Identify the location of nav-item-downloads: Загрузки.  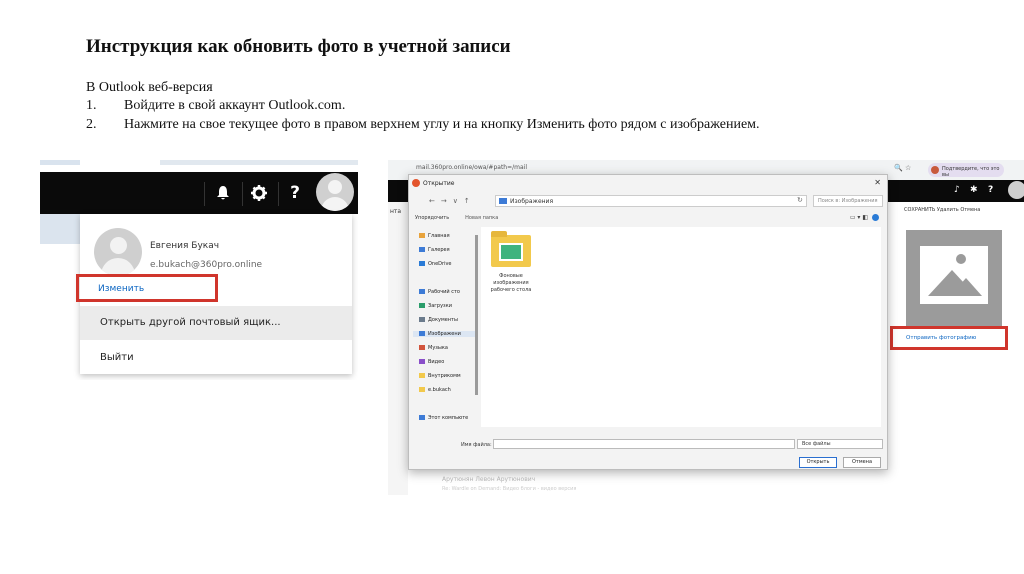
(435, 306).